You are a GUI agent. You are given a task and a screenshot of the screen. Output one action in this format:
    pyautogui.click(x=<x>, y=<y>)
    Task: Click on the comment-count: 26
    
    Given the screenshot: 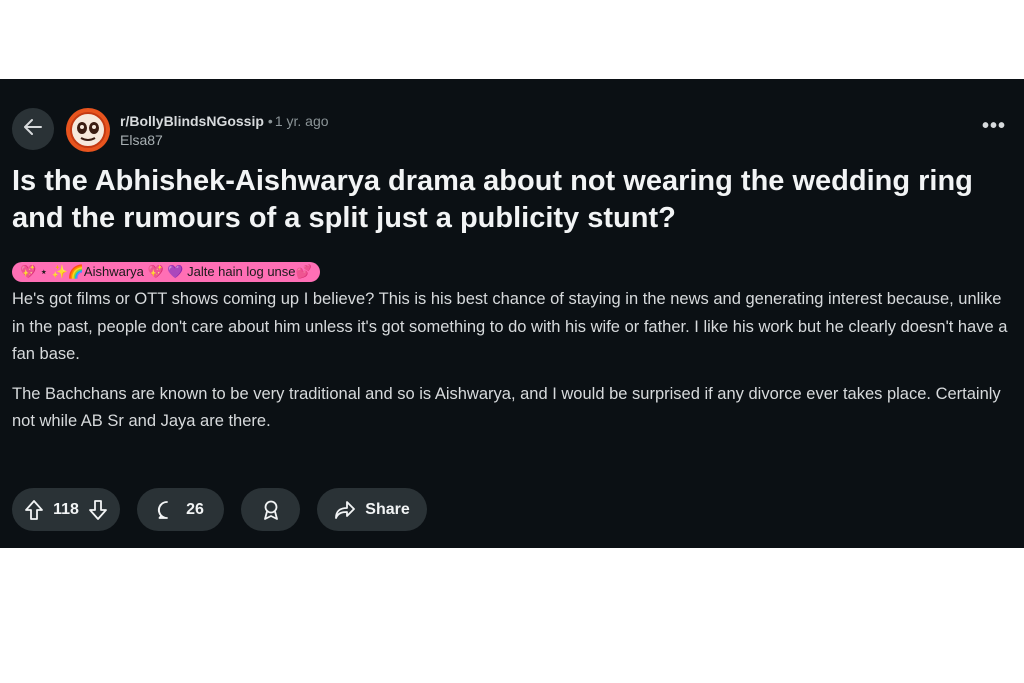 What is the action you would take?
    pyautogui.click(x=195, y=509)
    